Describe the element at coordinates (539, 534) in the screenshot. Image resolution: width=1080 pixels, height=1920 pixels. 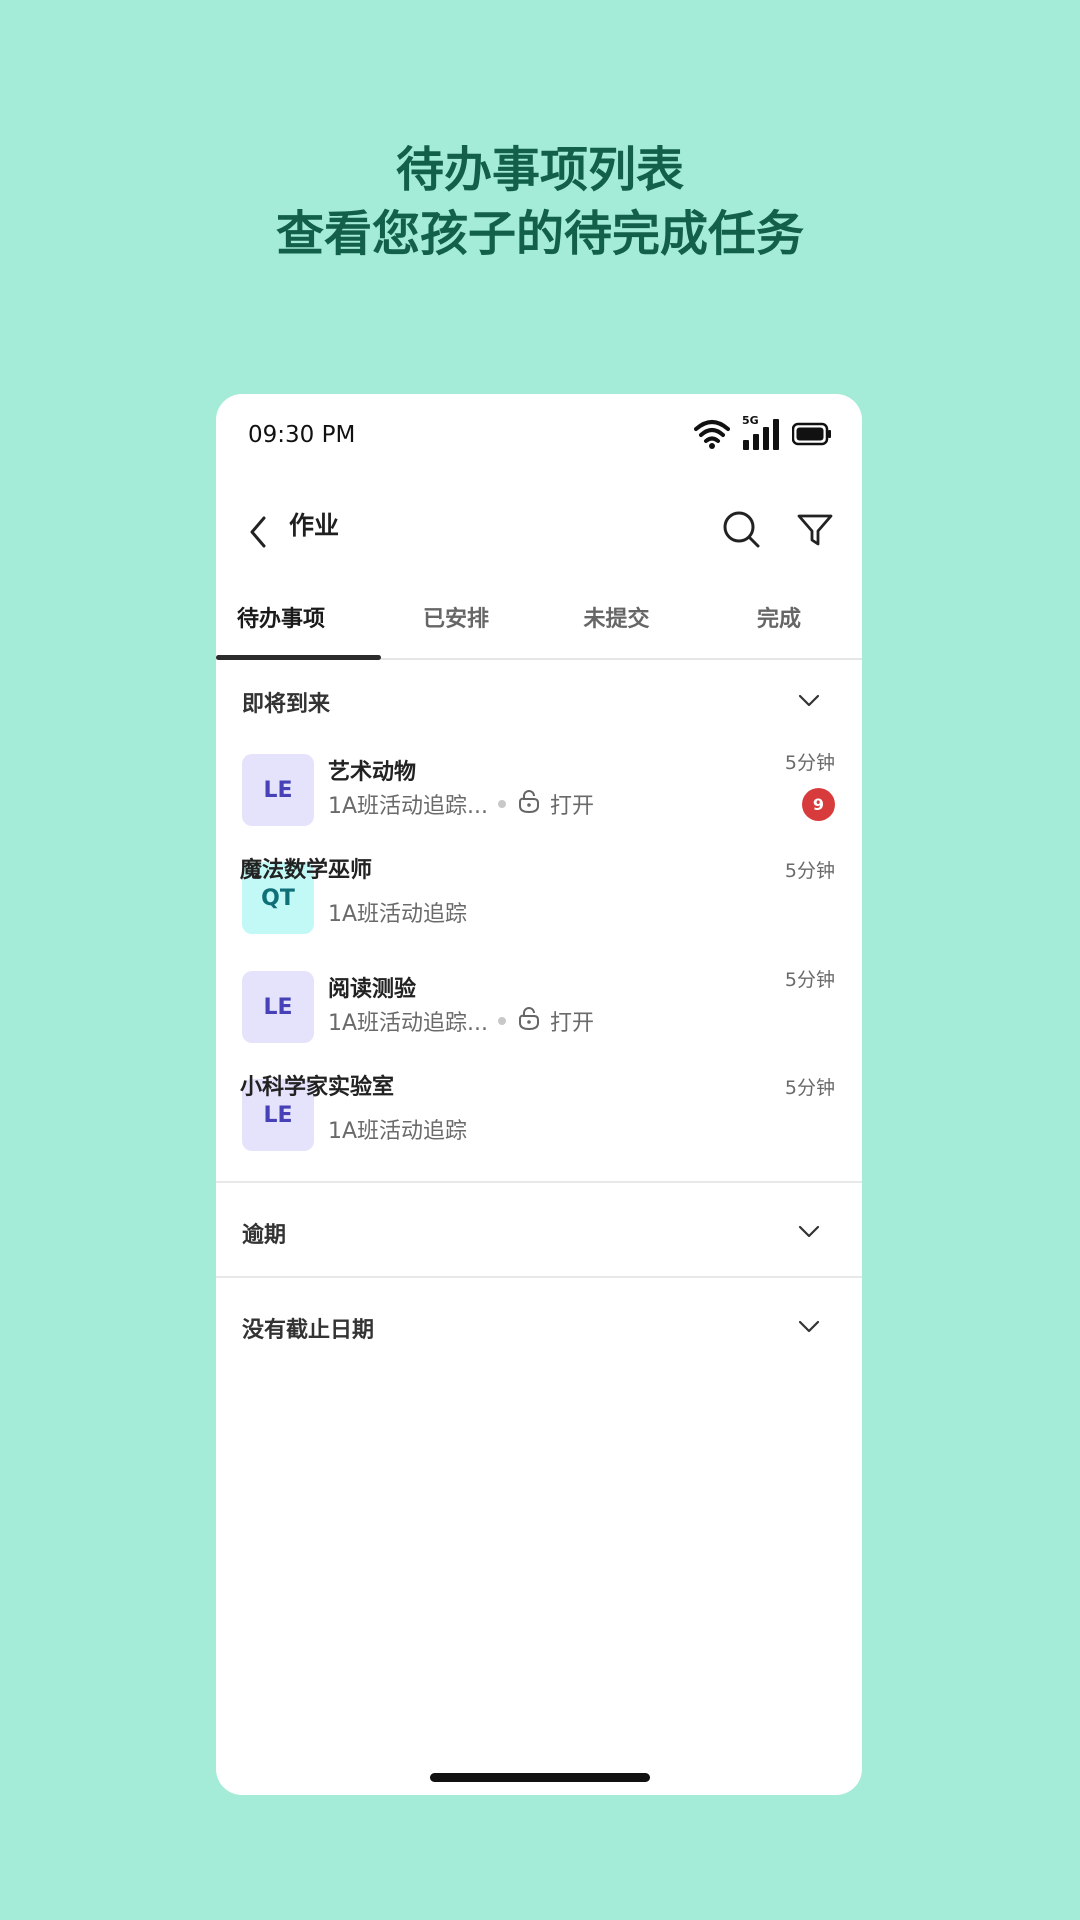
I see `top-app-bar: 作业` at that location.